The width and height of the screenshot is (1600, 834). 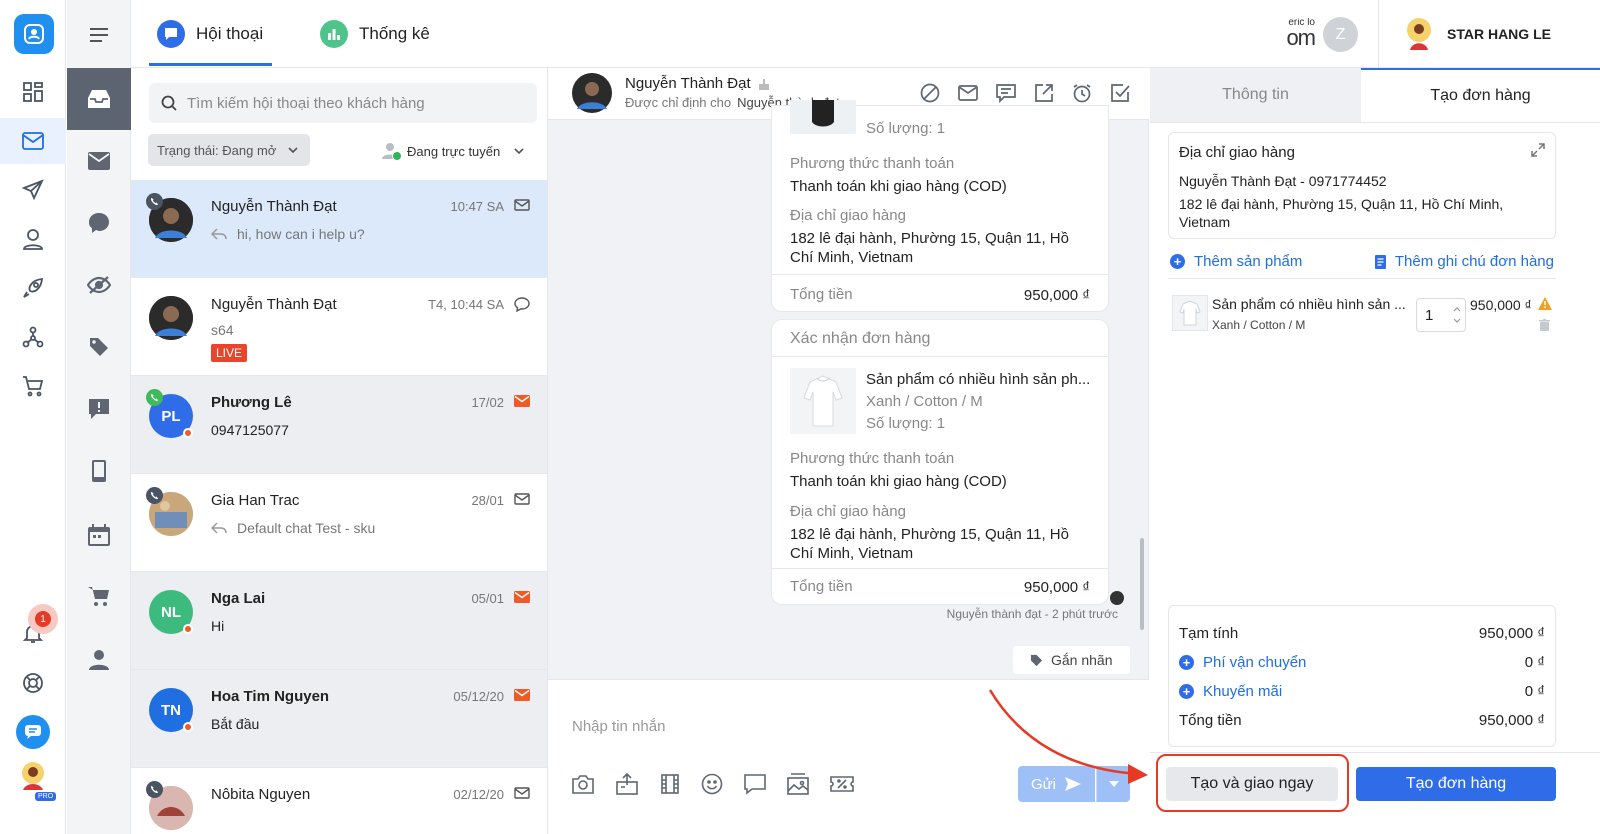 I want to click on email-icon, so click(x=968, y=93).